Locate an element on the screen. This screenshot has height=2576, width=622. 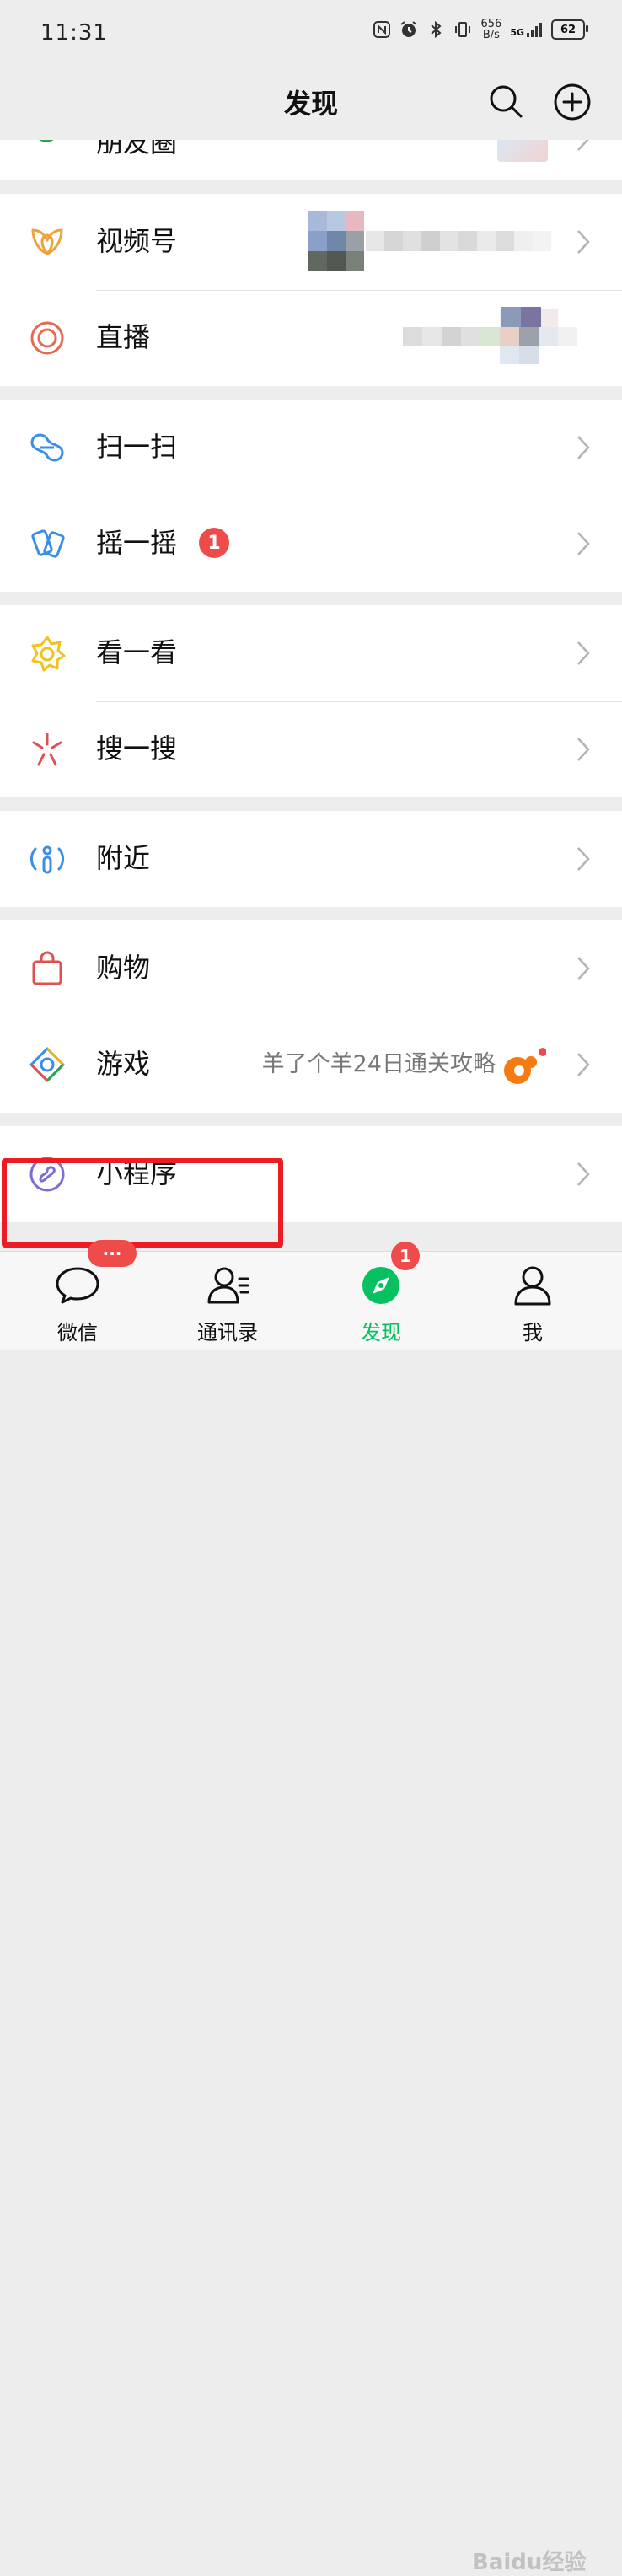
signal-indicator: 5G is located at coordinates (526, 29).